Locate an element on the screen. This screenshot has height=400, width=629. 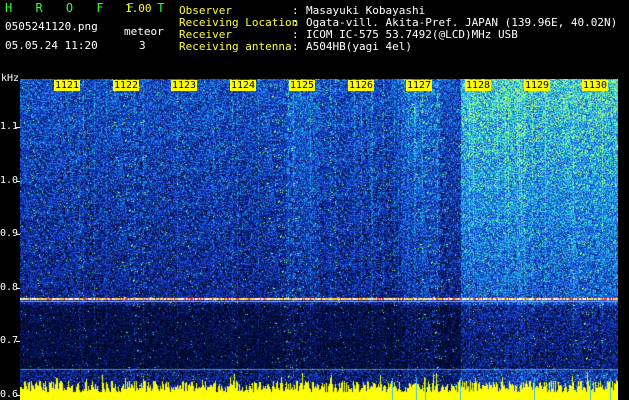
meteor-count: 3 is located at coordinates (142, 45).